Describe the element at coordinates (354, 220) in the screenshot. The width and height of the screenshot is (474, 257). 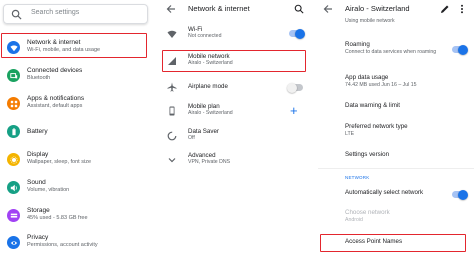
I see `choose-network-subtitle: Android` at that location.